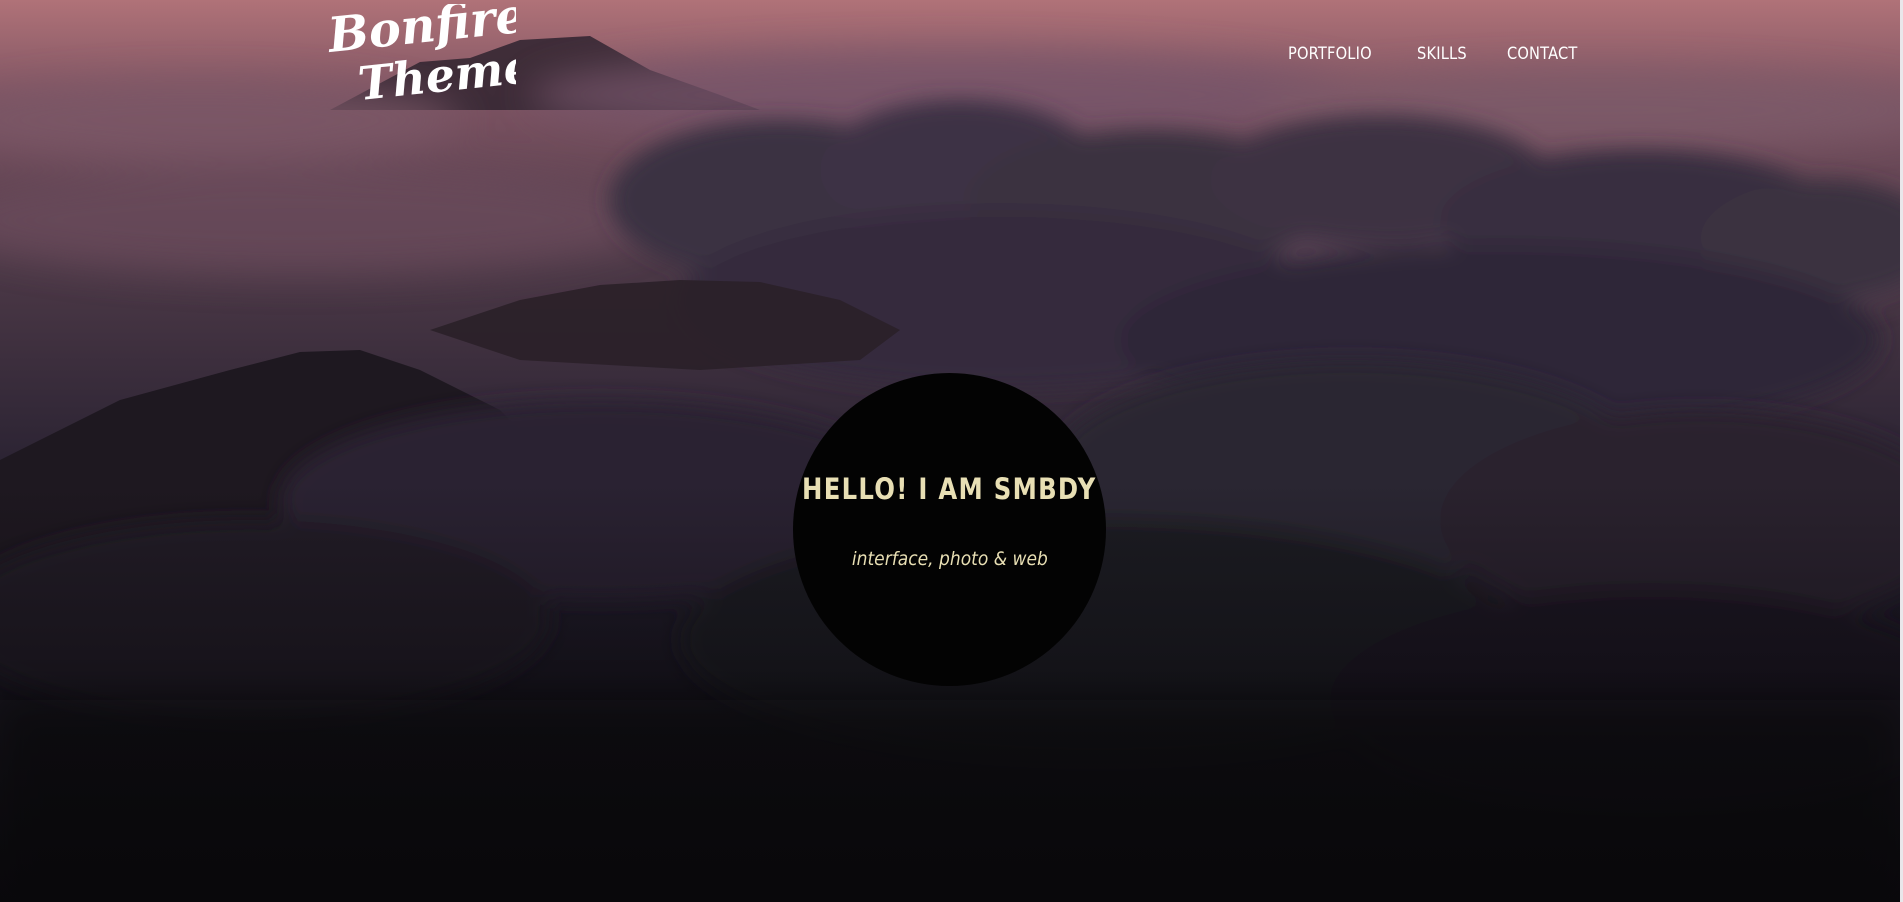  Describe the element at coordinates (1442, 54) in the screenshot. I see `nav-skills: SKILLS` at that location.